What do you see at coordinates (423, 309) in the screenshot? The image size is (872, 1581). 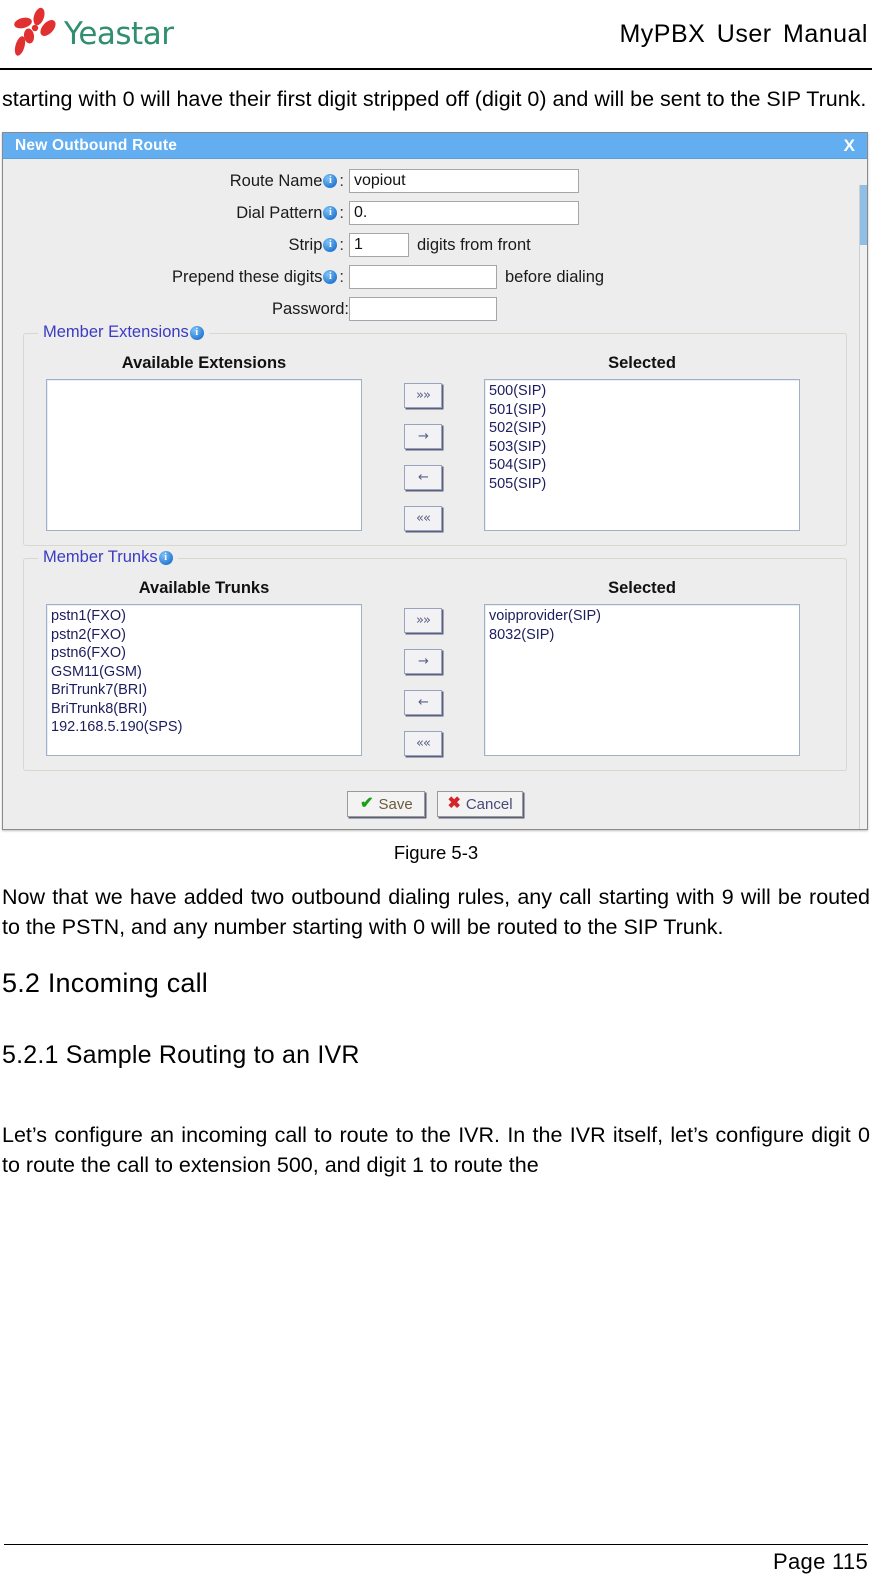 I see `password-input` at bounding box center [423, 309].